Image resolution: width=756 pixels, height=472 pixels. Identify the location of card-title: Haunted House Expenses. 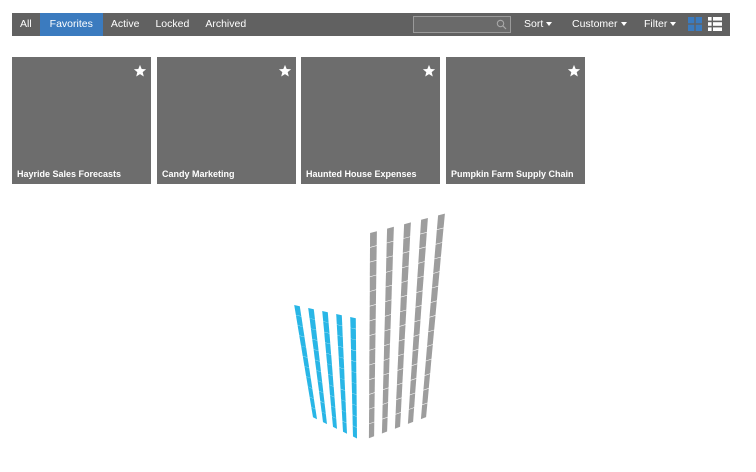
(361, 174).